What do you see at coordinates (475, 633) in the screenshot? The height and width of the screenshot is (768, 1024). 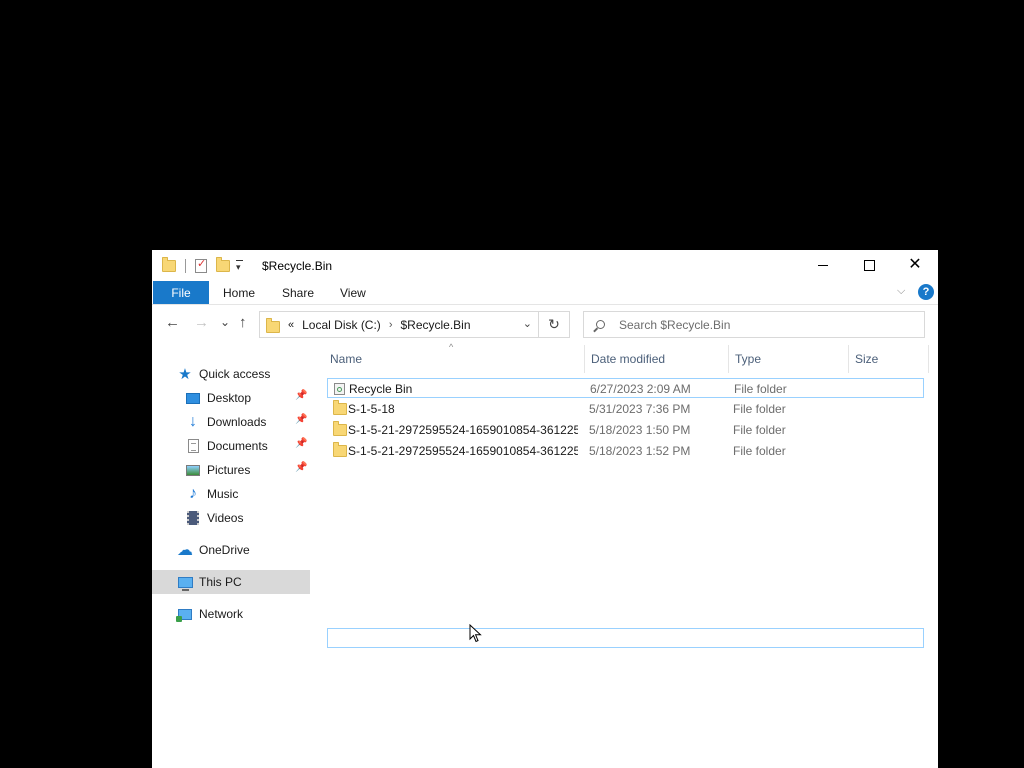 I see `mouse-cursor-icon` at bounding box center [475, 633].